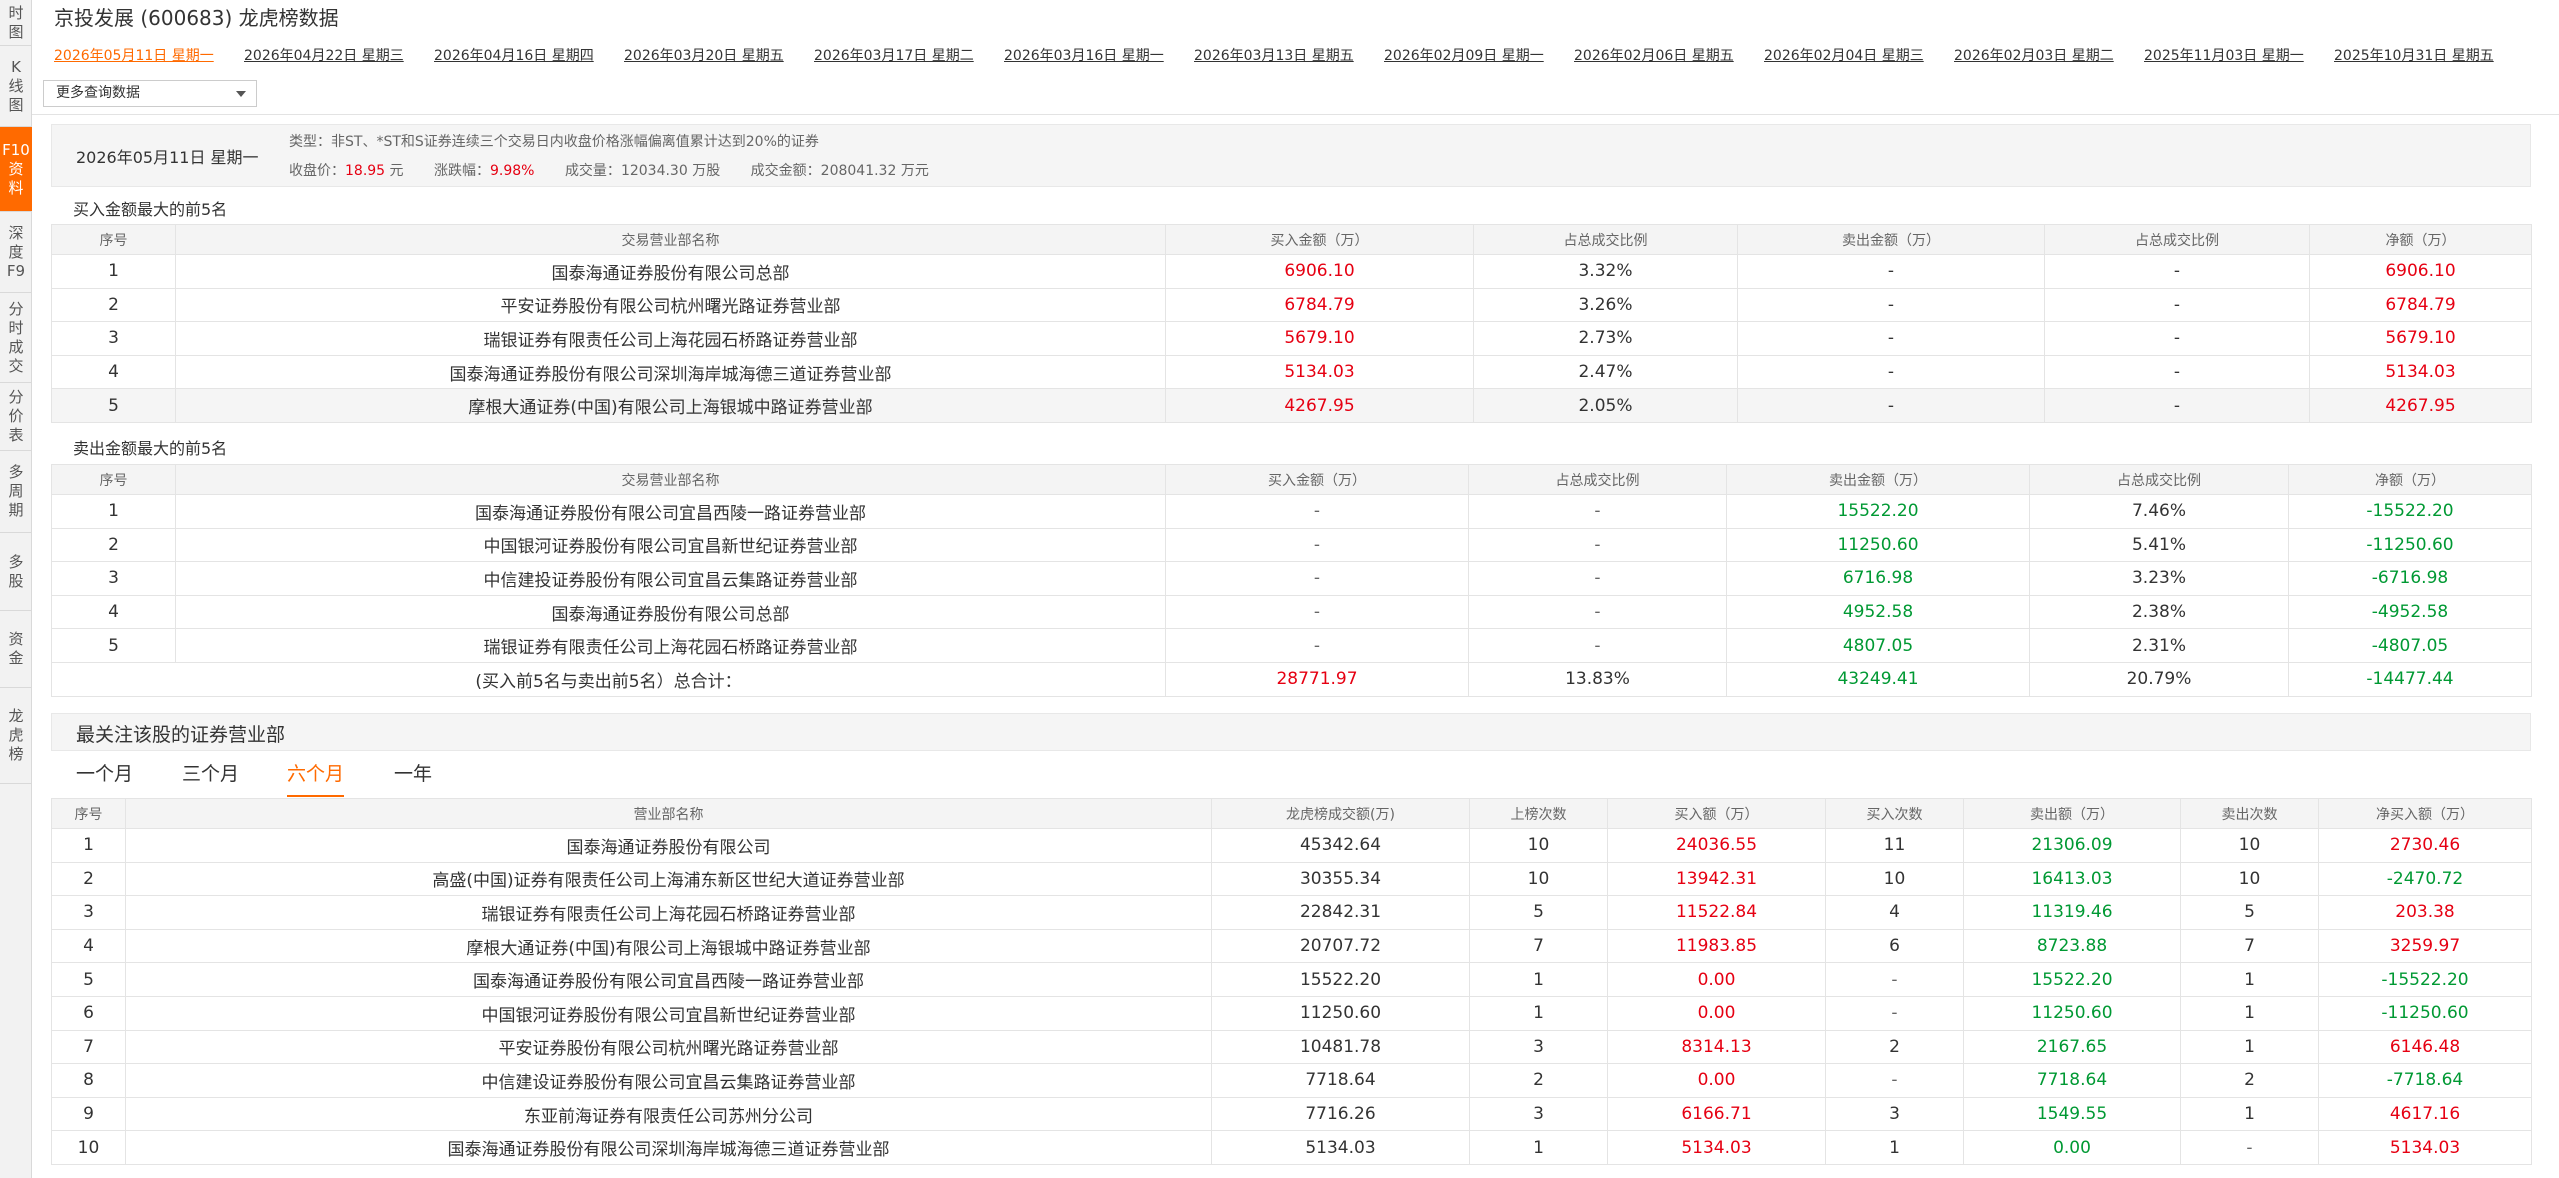 The image size is (2559, 1178). Describe the element at coordinates (16, 149) in the screenshot. I see `sidebar-item-label: F10` at that location.